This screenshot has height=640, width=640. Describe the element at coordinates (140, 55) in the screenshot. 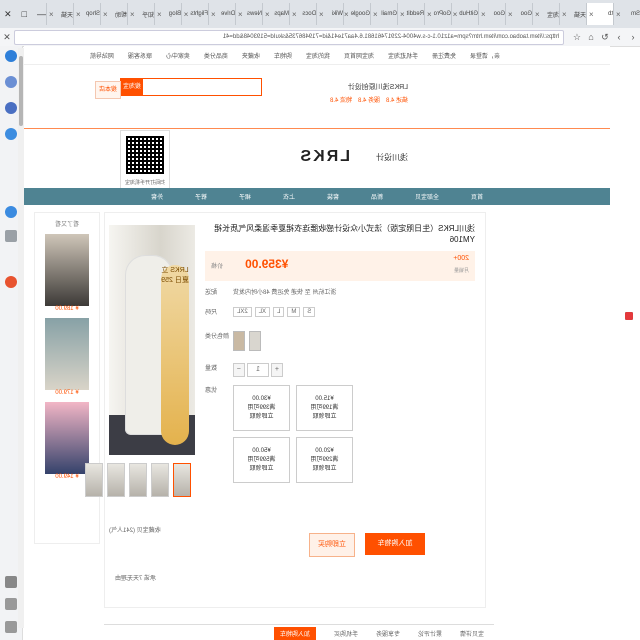

I see `site-nav-link: 联系客服` at that location.